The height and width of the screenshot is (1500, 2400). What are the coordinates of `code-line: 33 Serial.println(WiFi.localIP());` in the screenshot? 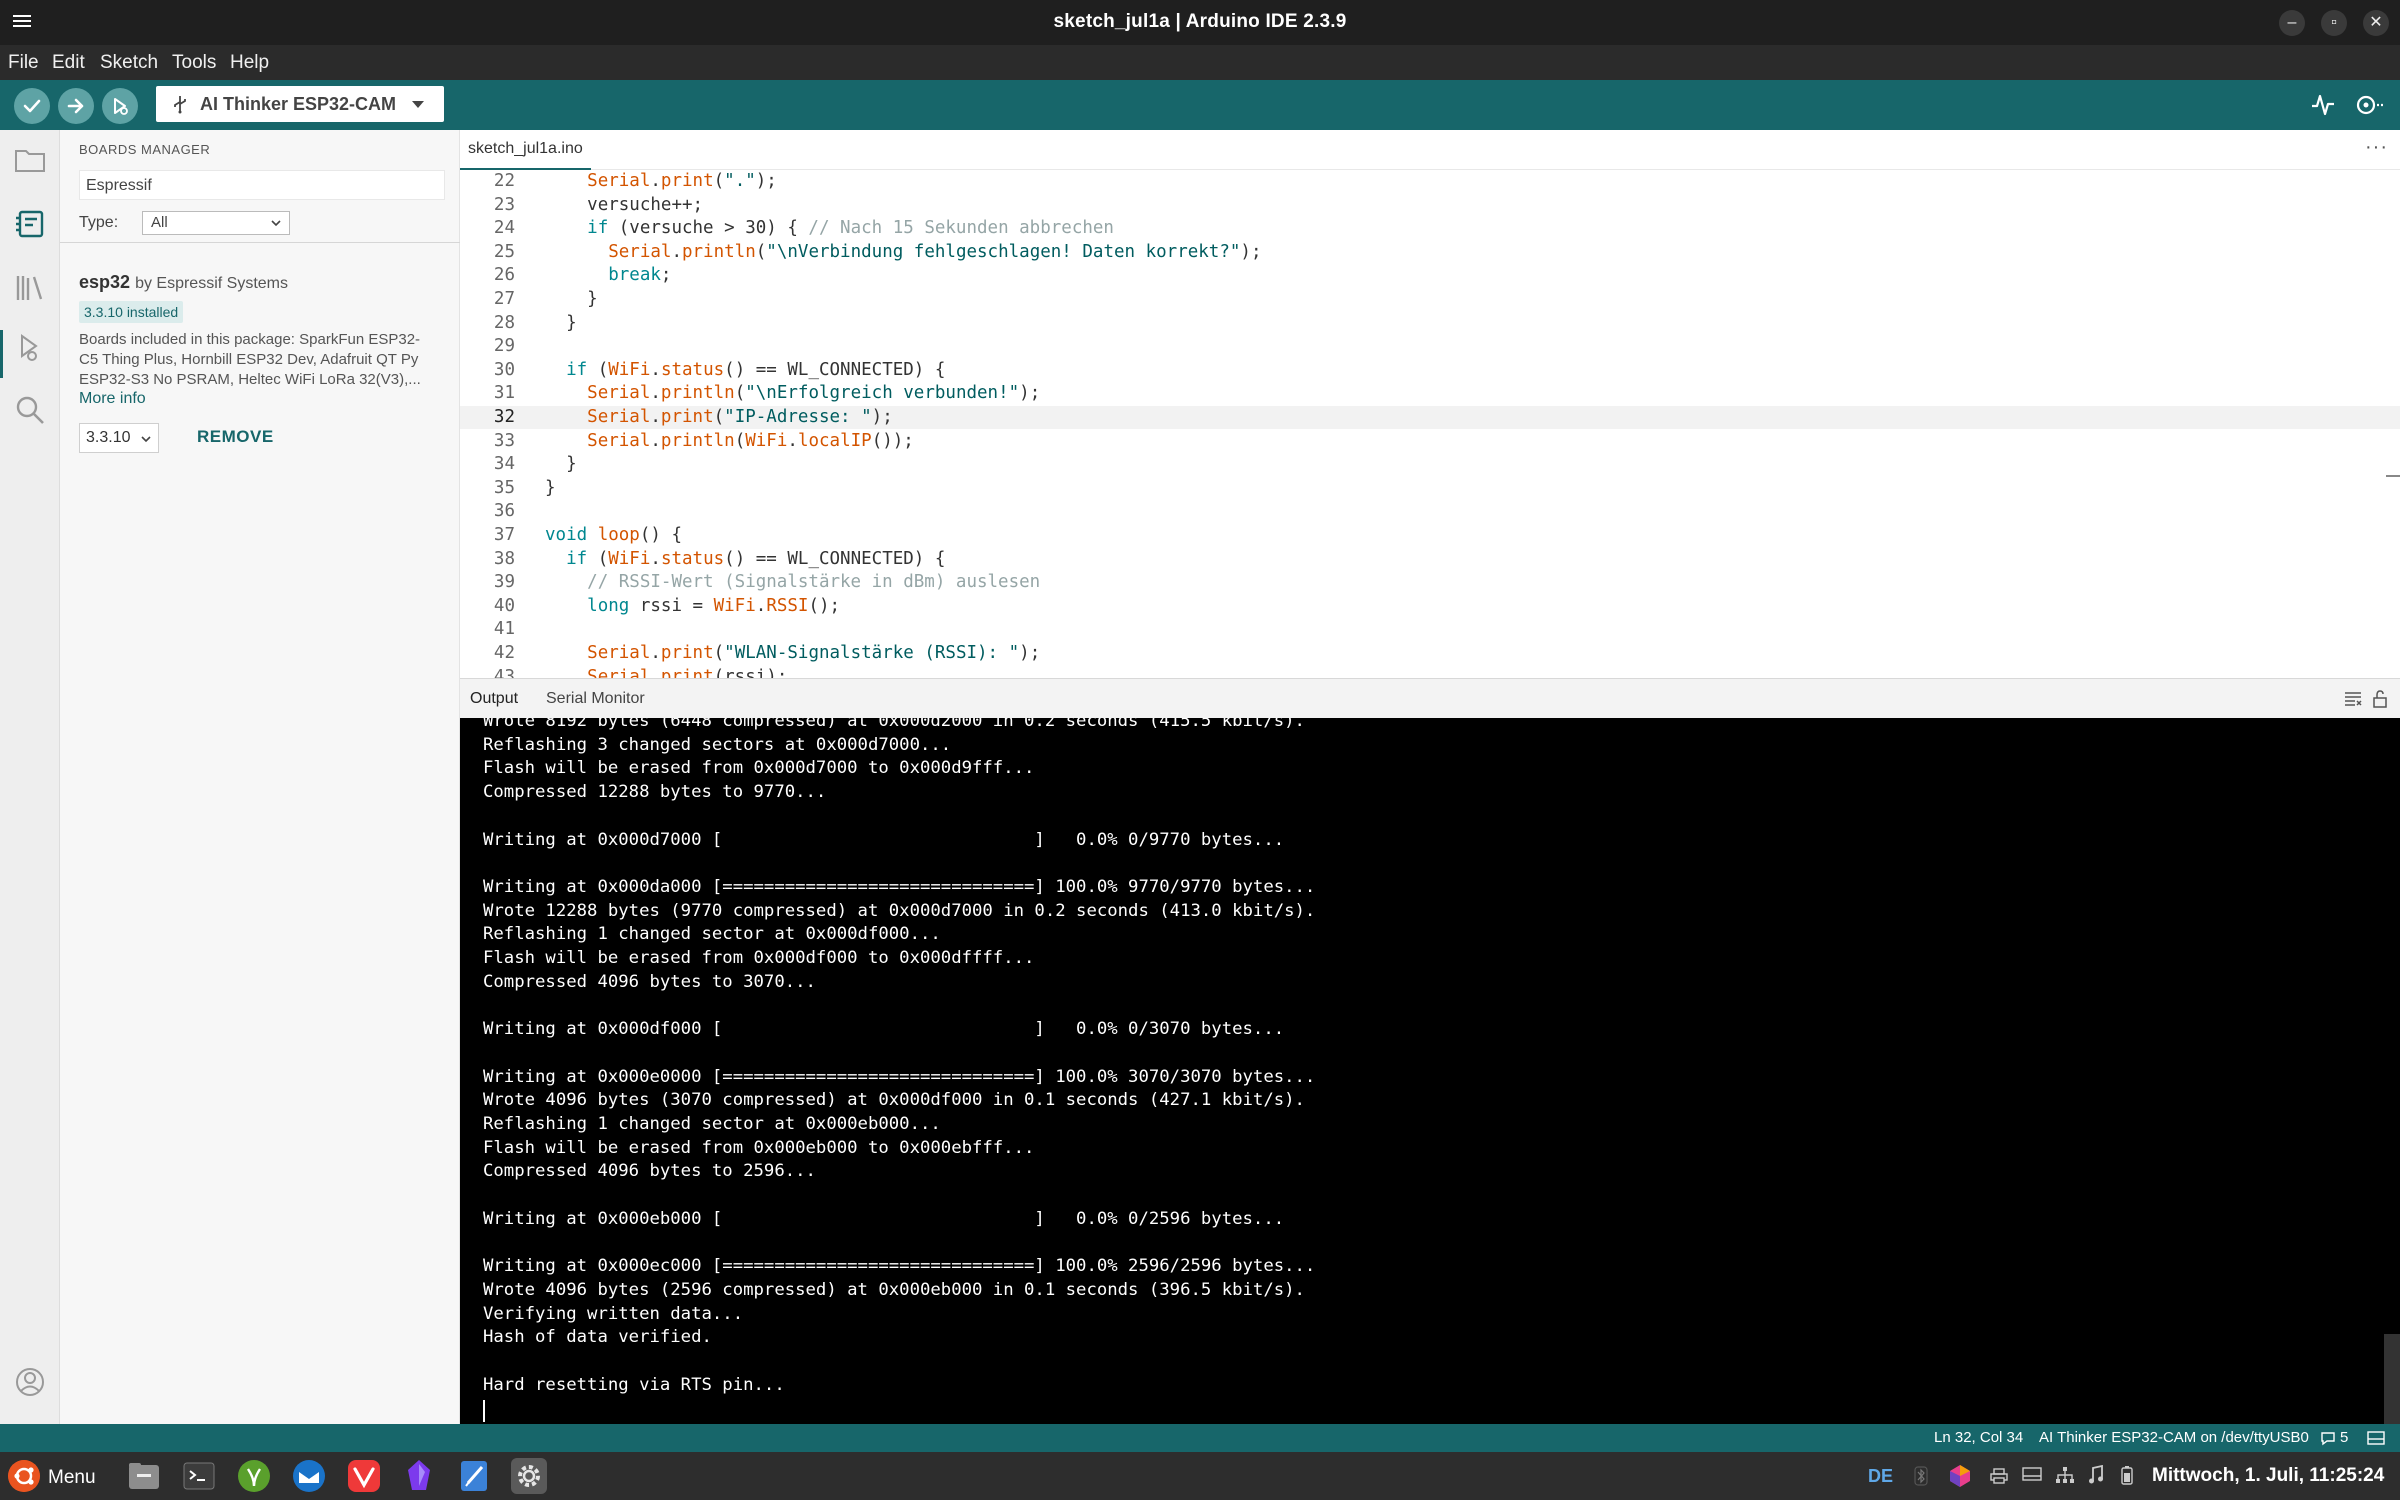 It's located at (1430, 441).